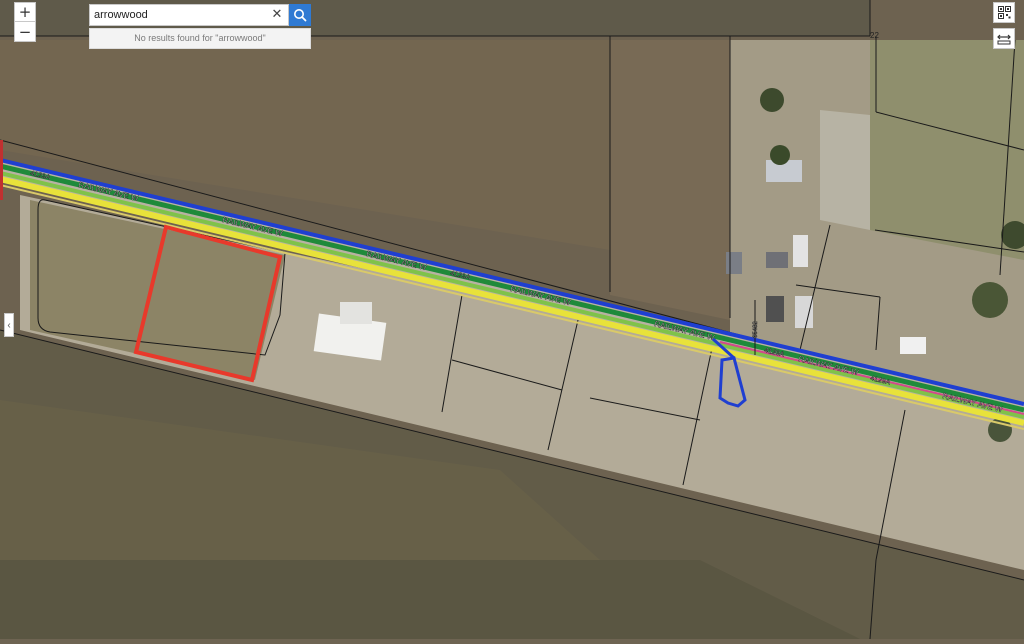 The width and height of the screenshot is (1024, 644). Describe the element at coordinates (25, 12) in the screenshot. I see `zoom-in-button: +` at that location.